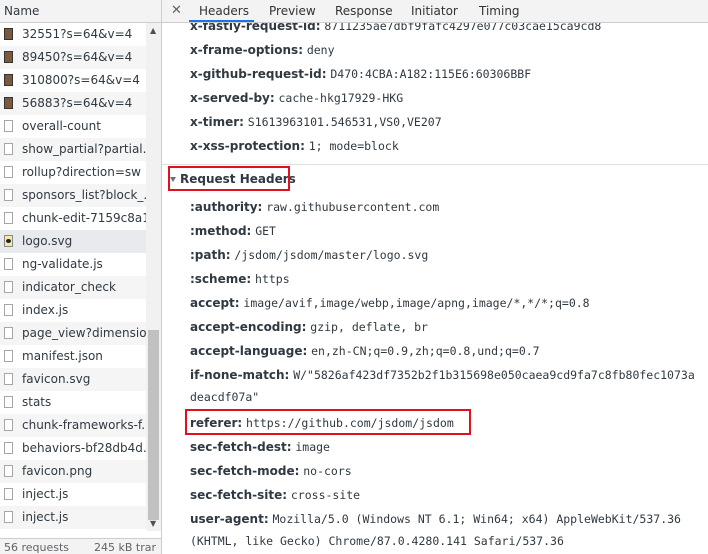 The width and height of the screenshot is (708, 554). Describe the element at coordinates (225, 397) in the screenshot. I see `header-value: deacdf07a"` at that location.